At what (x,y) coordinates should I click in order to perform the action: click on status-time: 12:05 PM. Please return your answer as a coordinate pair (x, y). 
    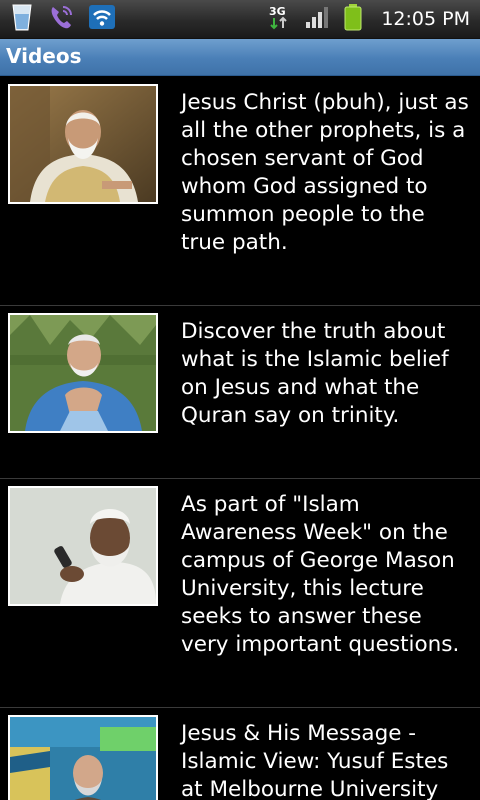
    Looking at the image, I should click on (425, 19).